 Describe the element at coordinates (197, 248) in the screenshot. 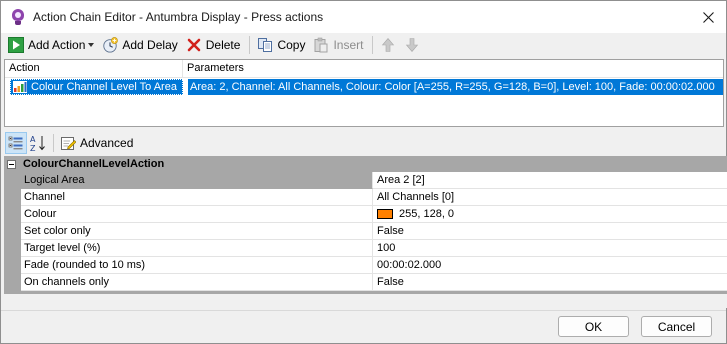

I see `property-name: Target level (%)` at that location.